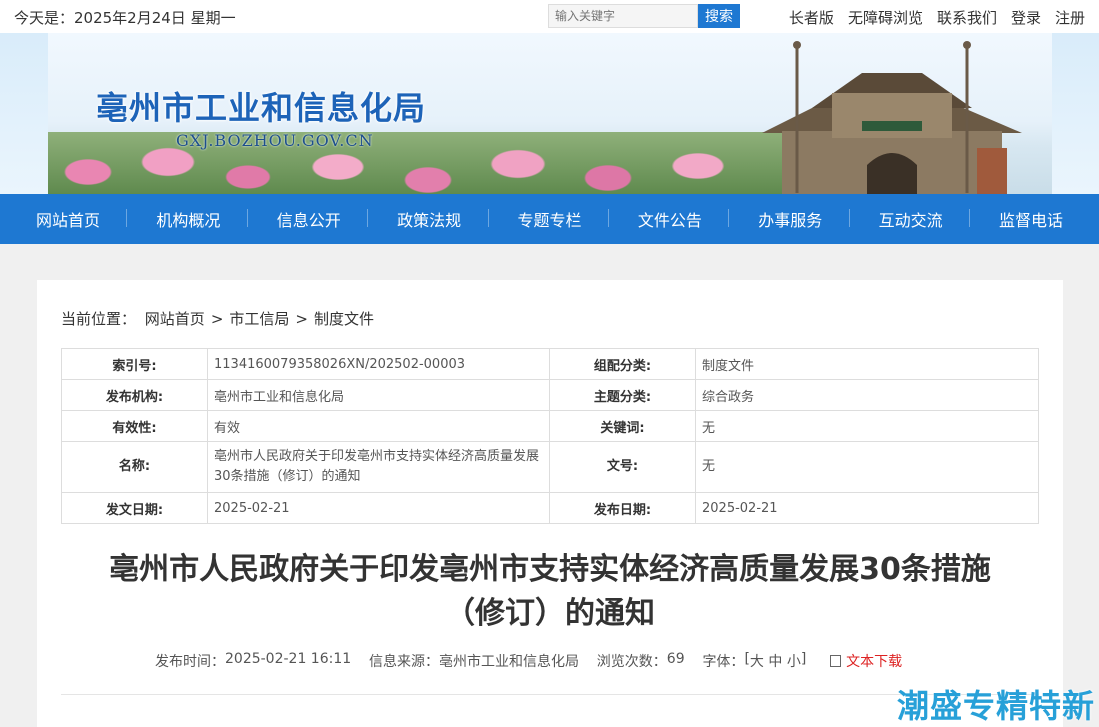 This screenshot has height=727, width=1099. I want to click on meta-key: 发布日期:, so click(622, 508).